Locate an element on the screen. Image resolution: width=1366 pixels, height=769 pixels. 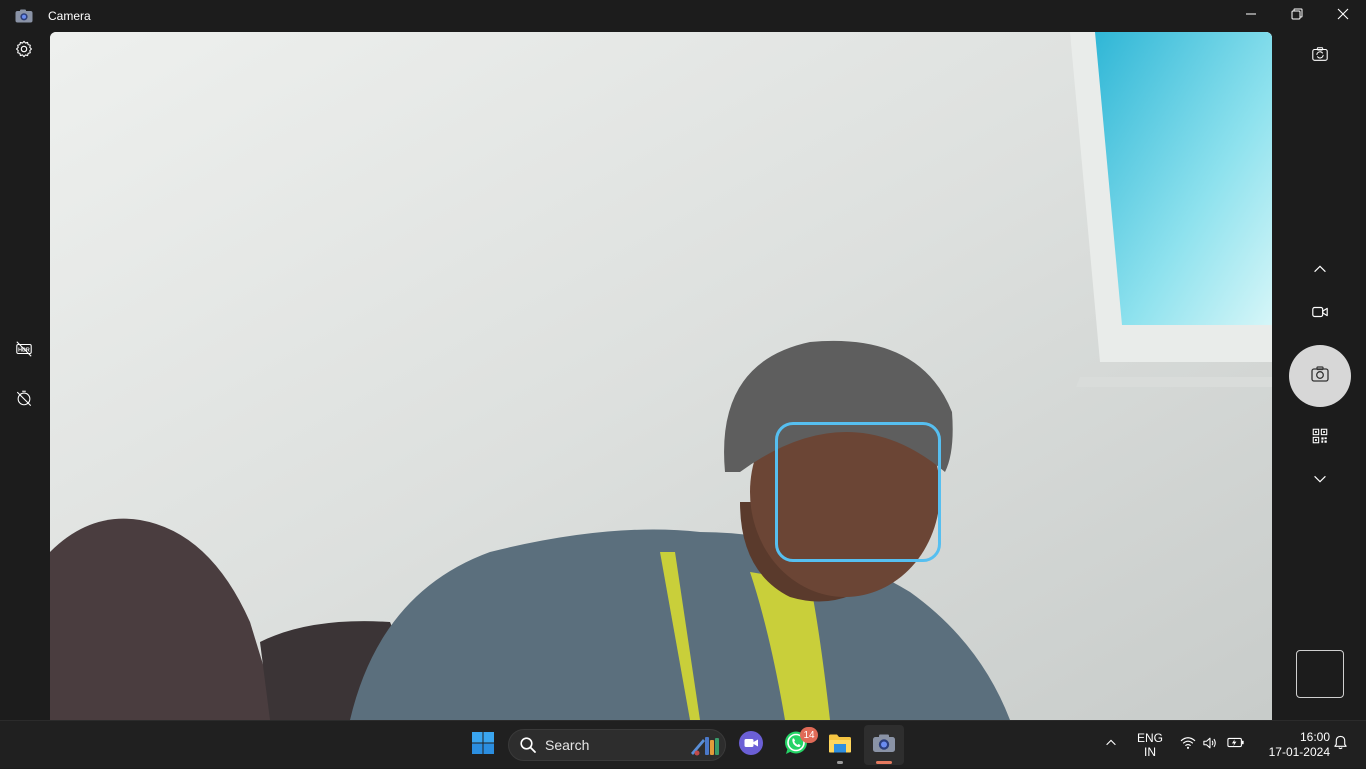
restore-icon is located at coordinates (1297, 16).